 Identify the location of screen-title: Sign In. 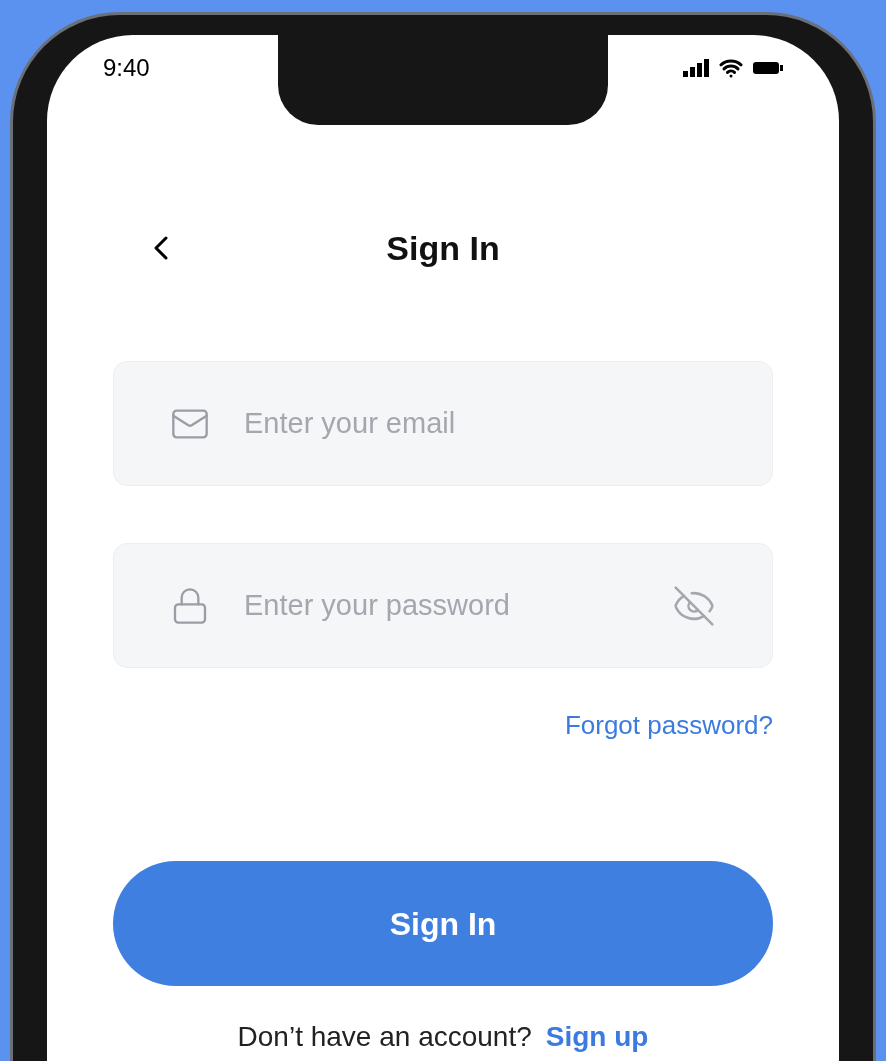
(443, 248).